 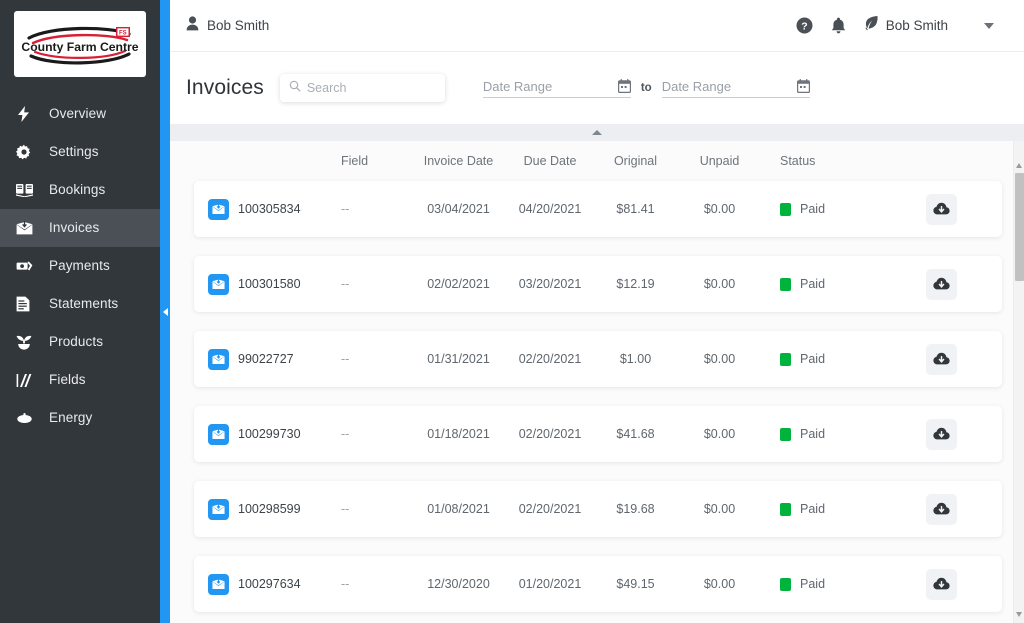 What do you see at coordinates (28, 266) in the screenshot?
I see `money-icon` at bounding box center [28, 266].